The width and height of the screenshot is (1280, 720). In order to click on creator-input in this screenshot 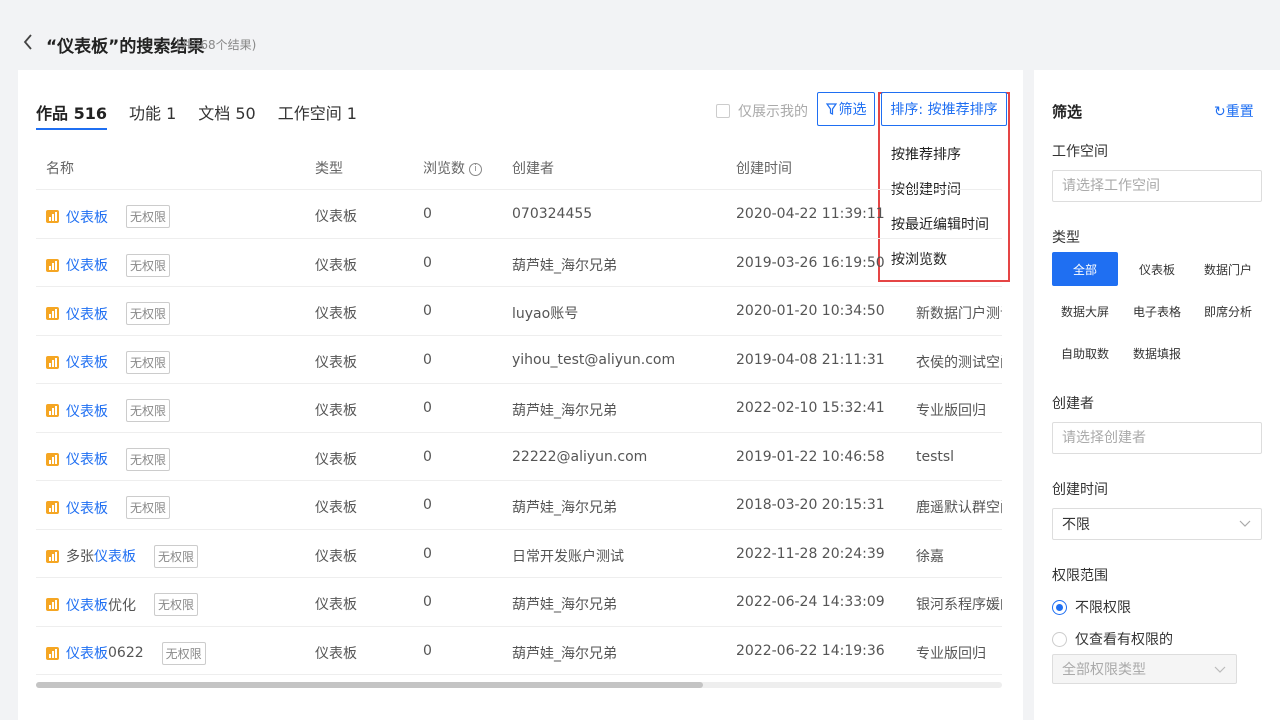, I will do `click(1157, 438)`.